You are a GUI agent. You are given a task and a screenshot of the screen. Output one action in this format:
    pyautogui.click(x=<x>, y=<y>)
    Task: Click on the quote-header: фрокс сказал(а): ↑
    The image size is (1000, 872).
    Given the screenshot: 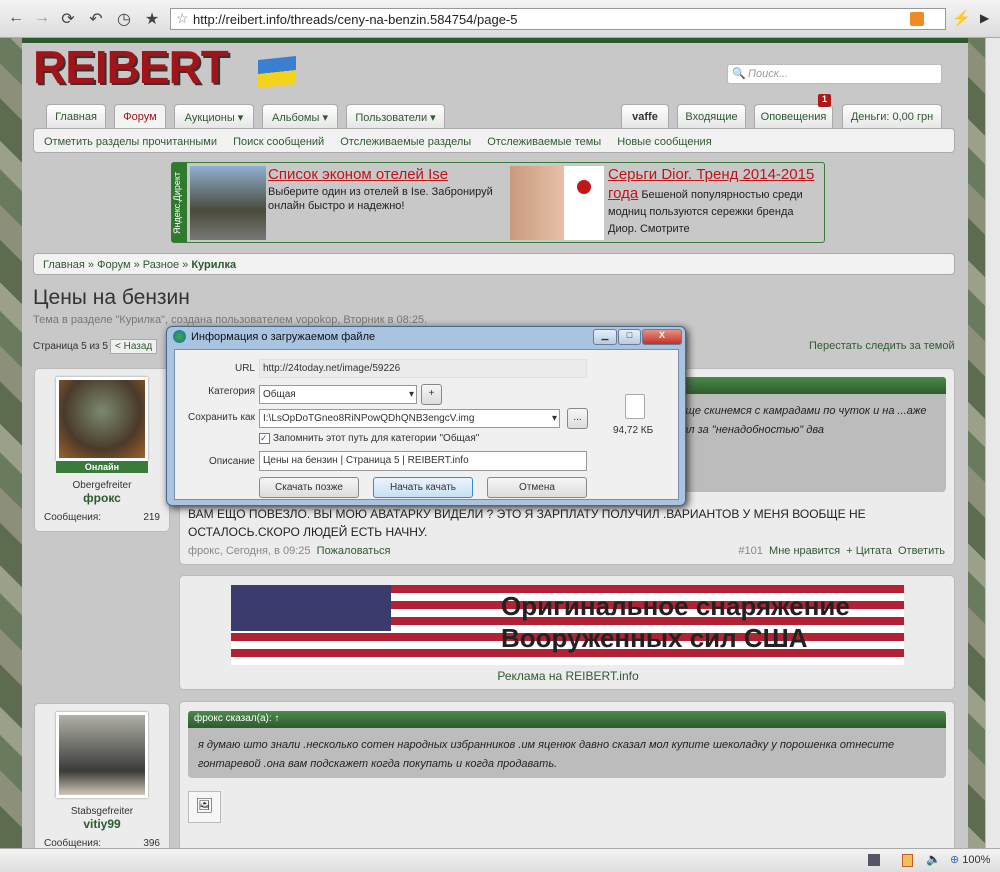 What is the action you would take?
    pyautogui.click(x=567, y=719)
    